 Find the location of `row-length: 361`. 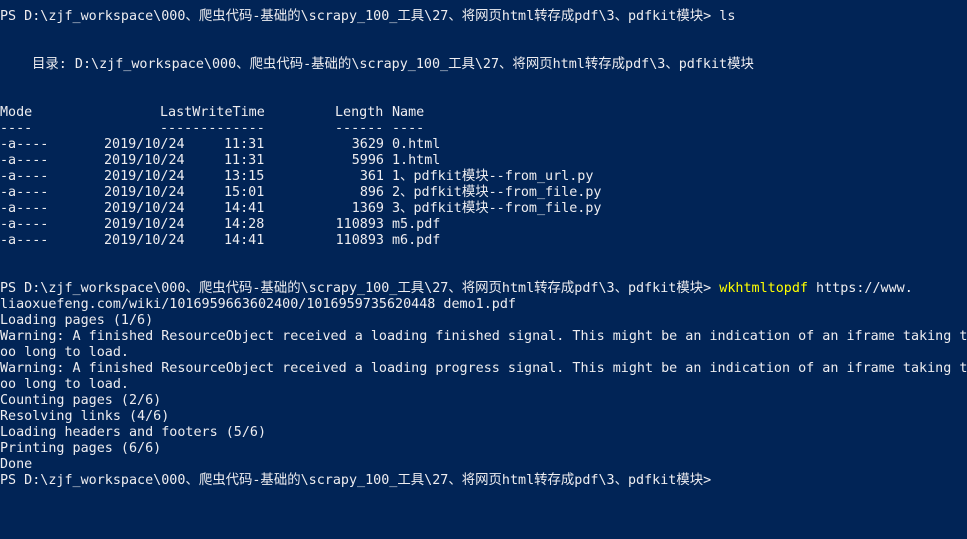

row-length: 361 is located at coordinates (371, 176).